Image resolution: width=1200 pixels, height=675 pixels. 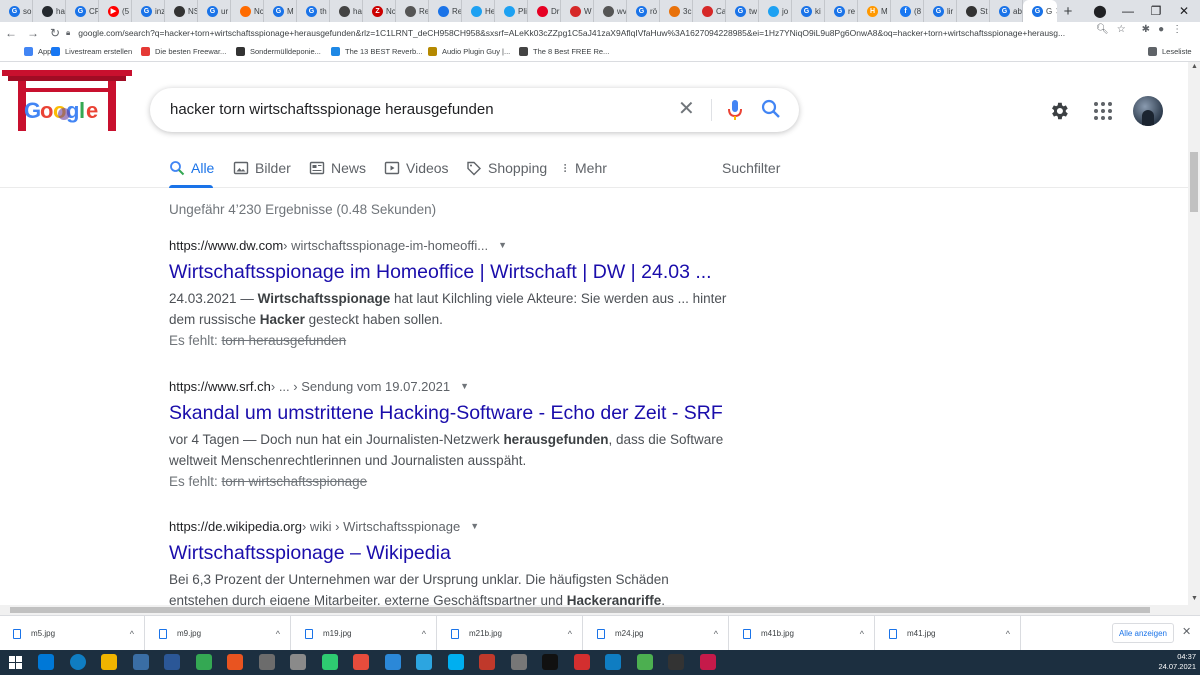 I want to click on download-item: m24.jpg ^, so click(x=656, y=633).